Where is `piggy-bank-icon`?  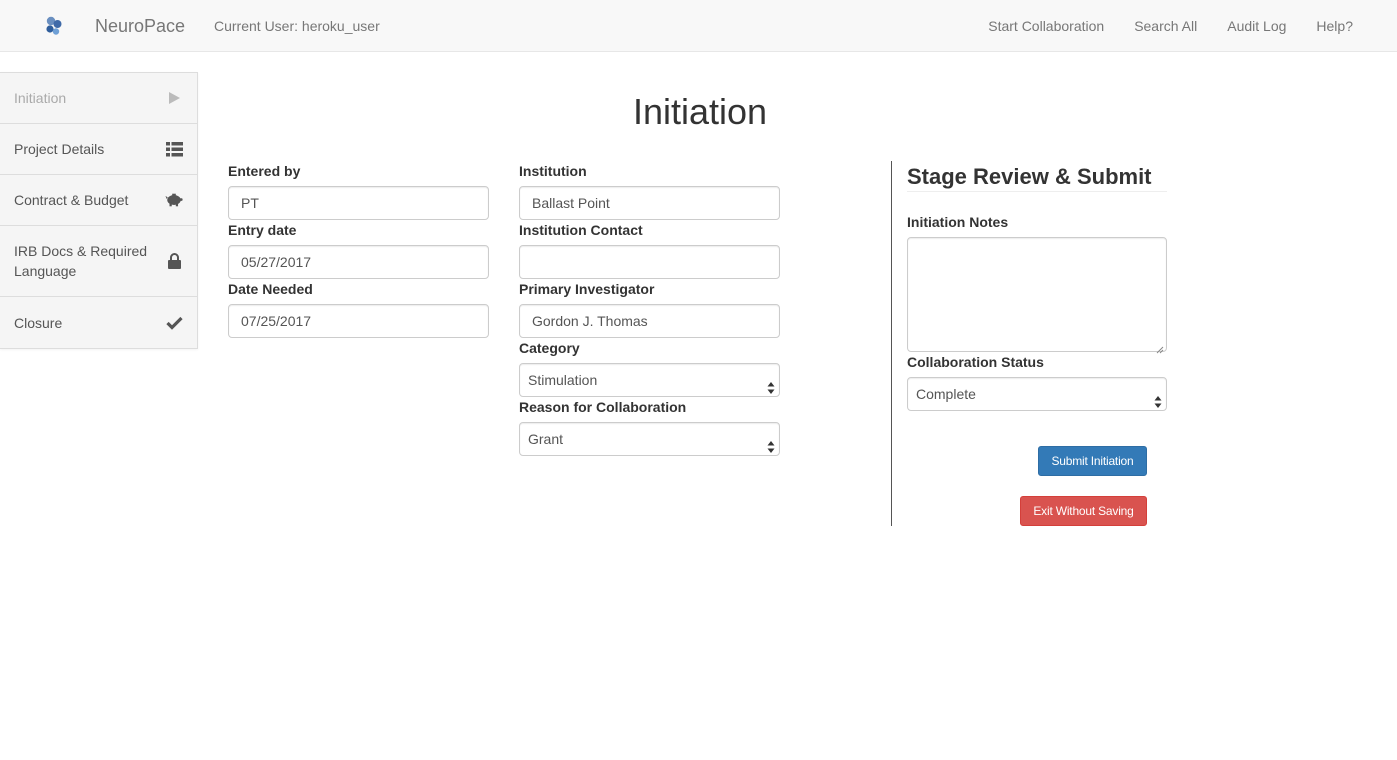
piggy-bank-icon is located at coordinates (174, 200).